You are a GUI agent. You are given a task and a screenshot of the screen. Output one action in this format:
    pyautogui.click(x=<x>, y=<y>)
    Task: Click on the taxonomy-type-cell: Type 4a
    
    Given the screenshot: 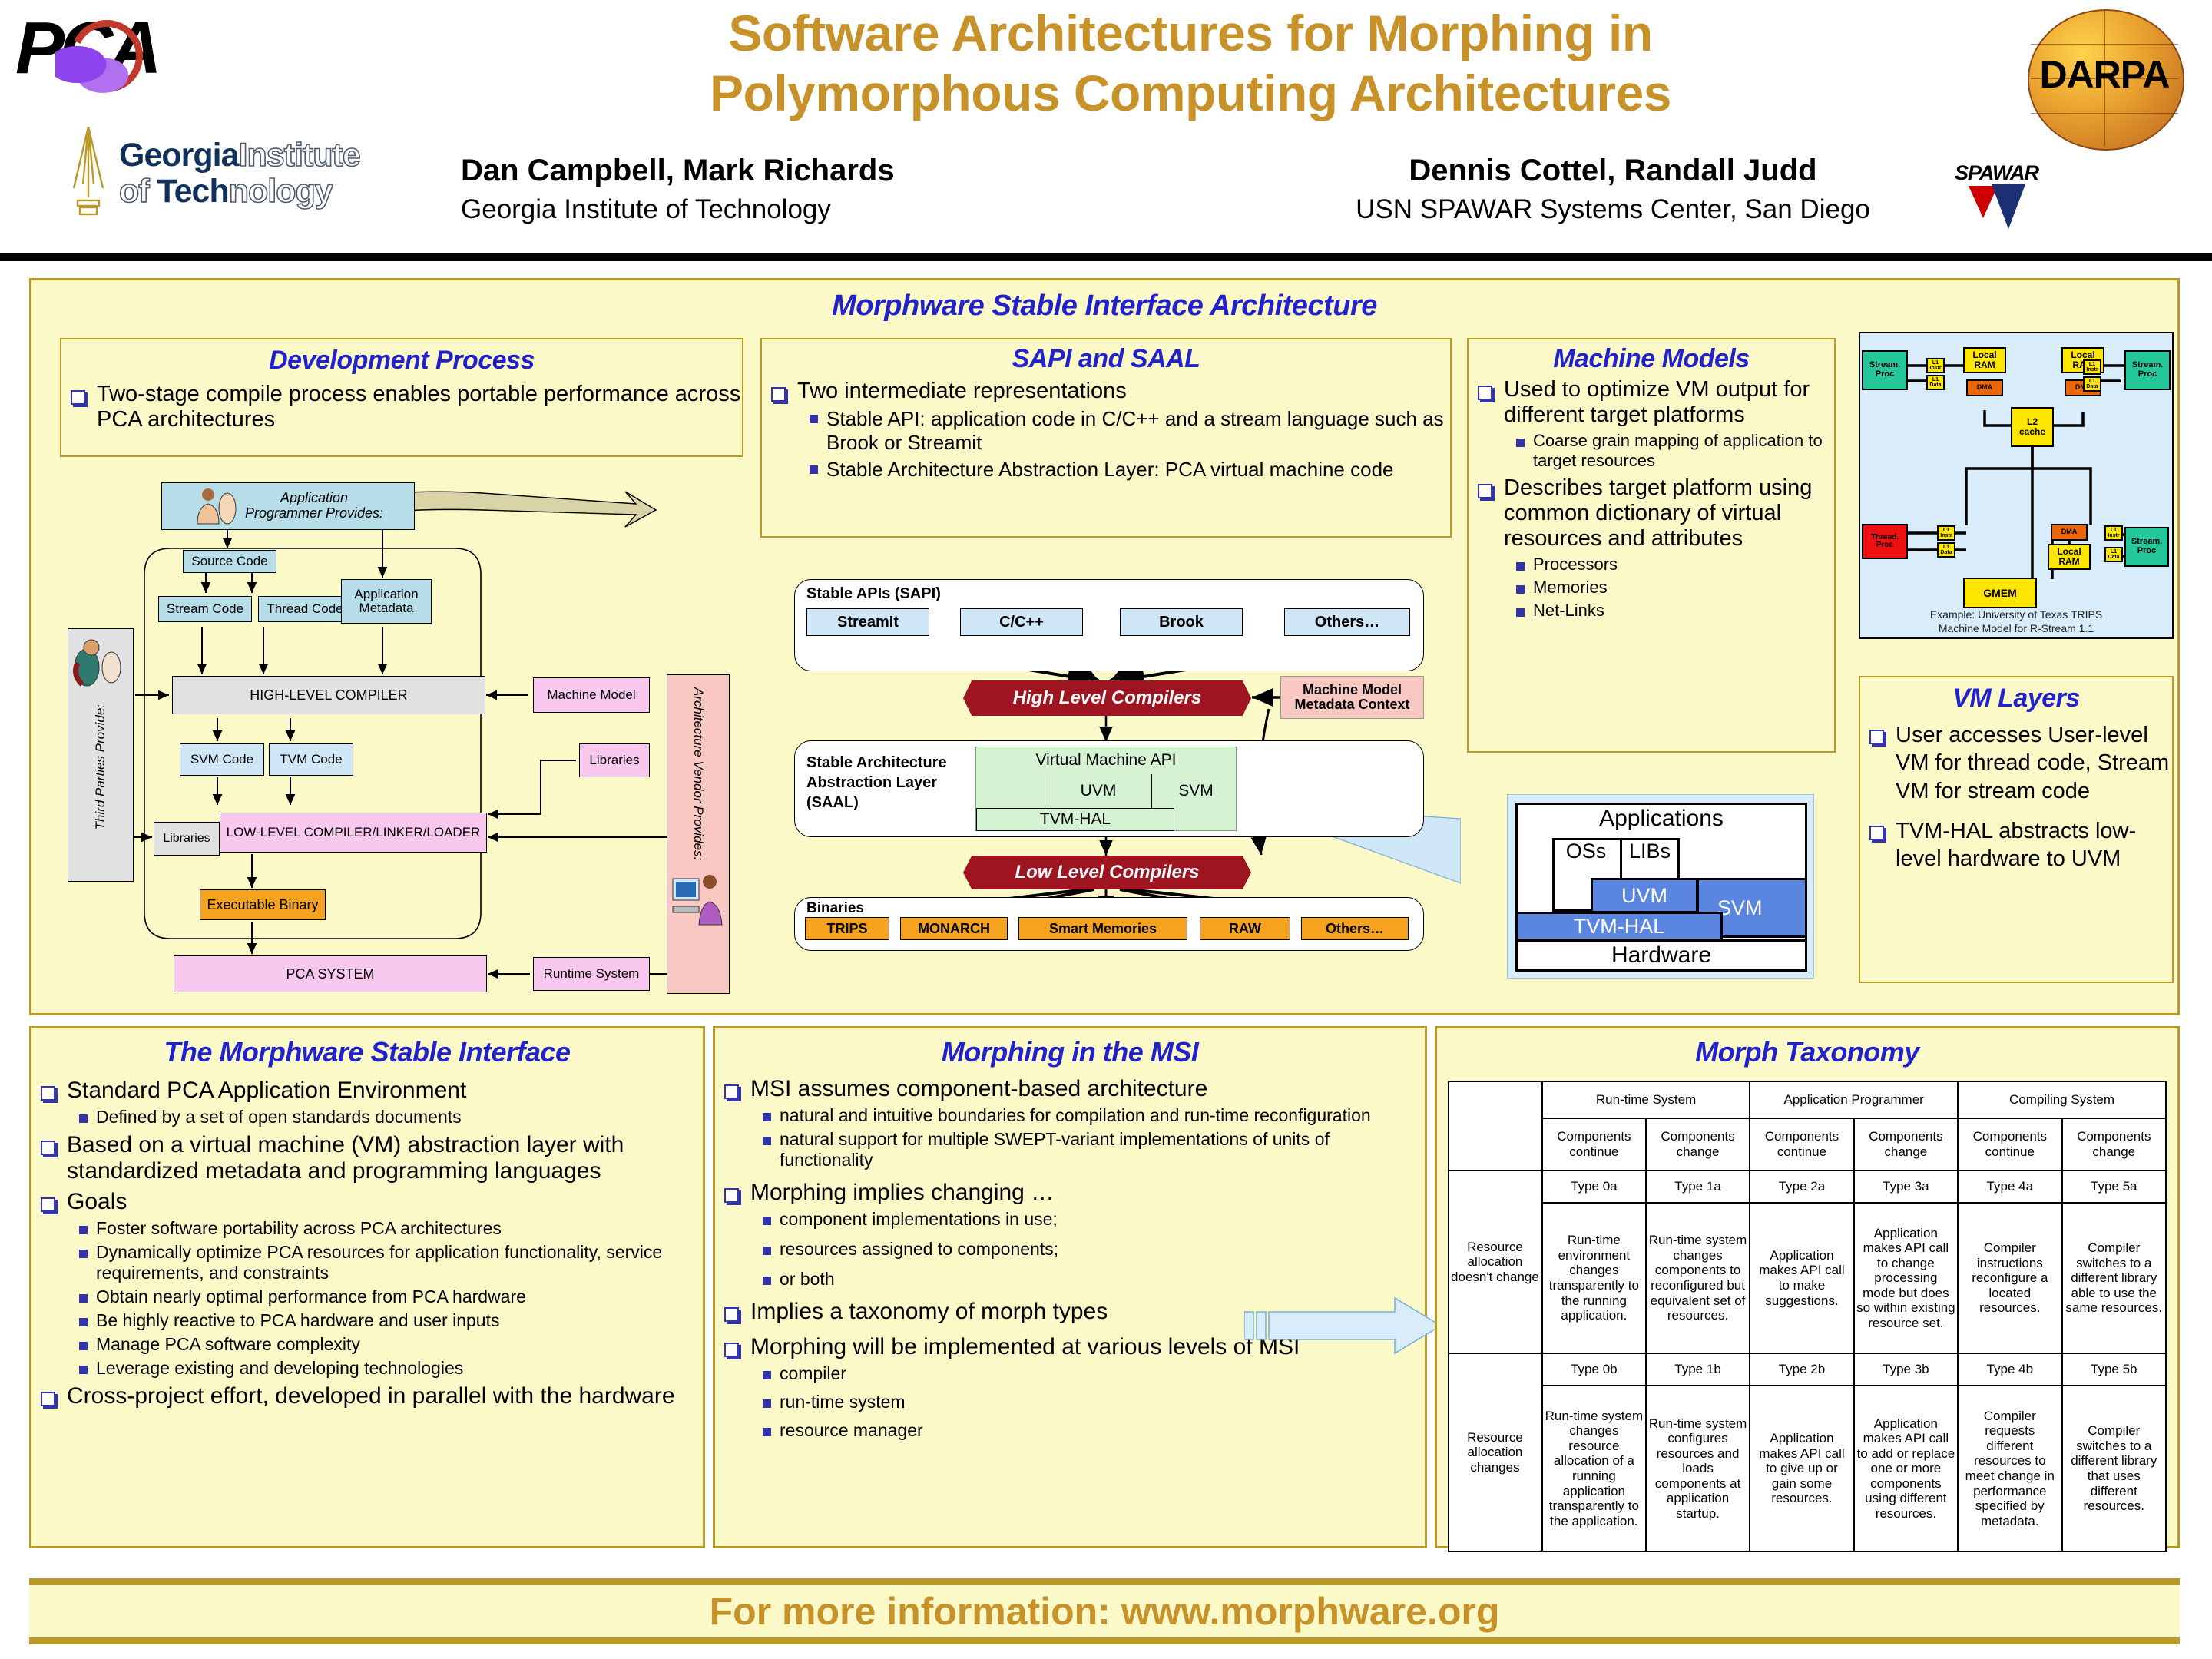 What is the action you would take?
    pyautogui.click(x=2010, y=1187)
    